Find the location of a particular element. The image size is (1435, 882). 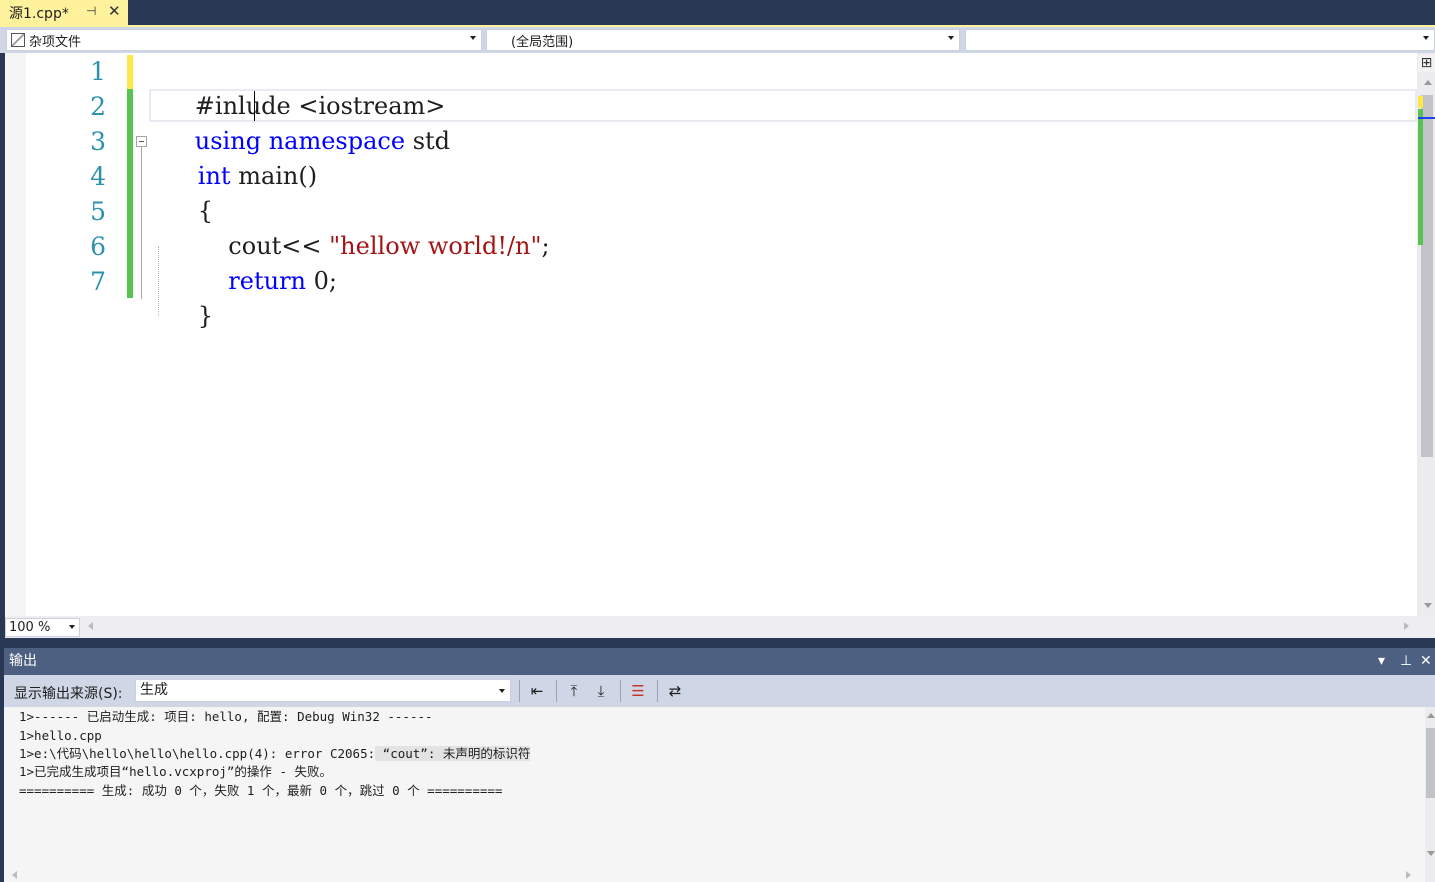

line-number: 4 is located at coordinates (98, 176).